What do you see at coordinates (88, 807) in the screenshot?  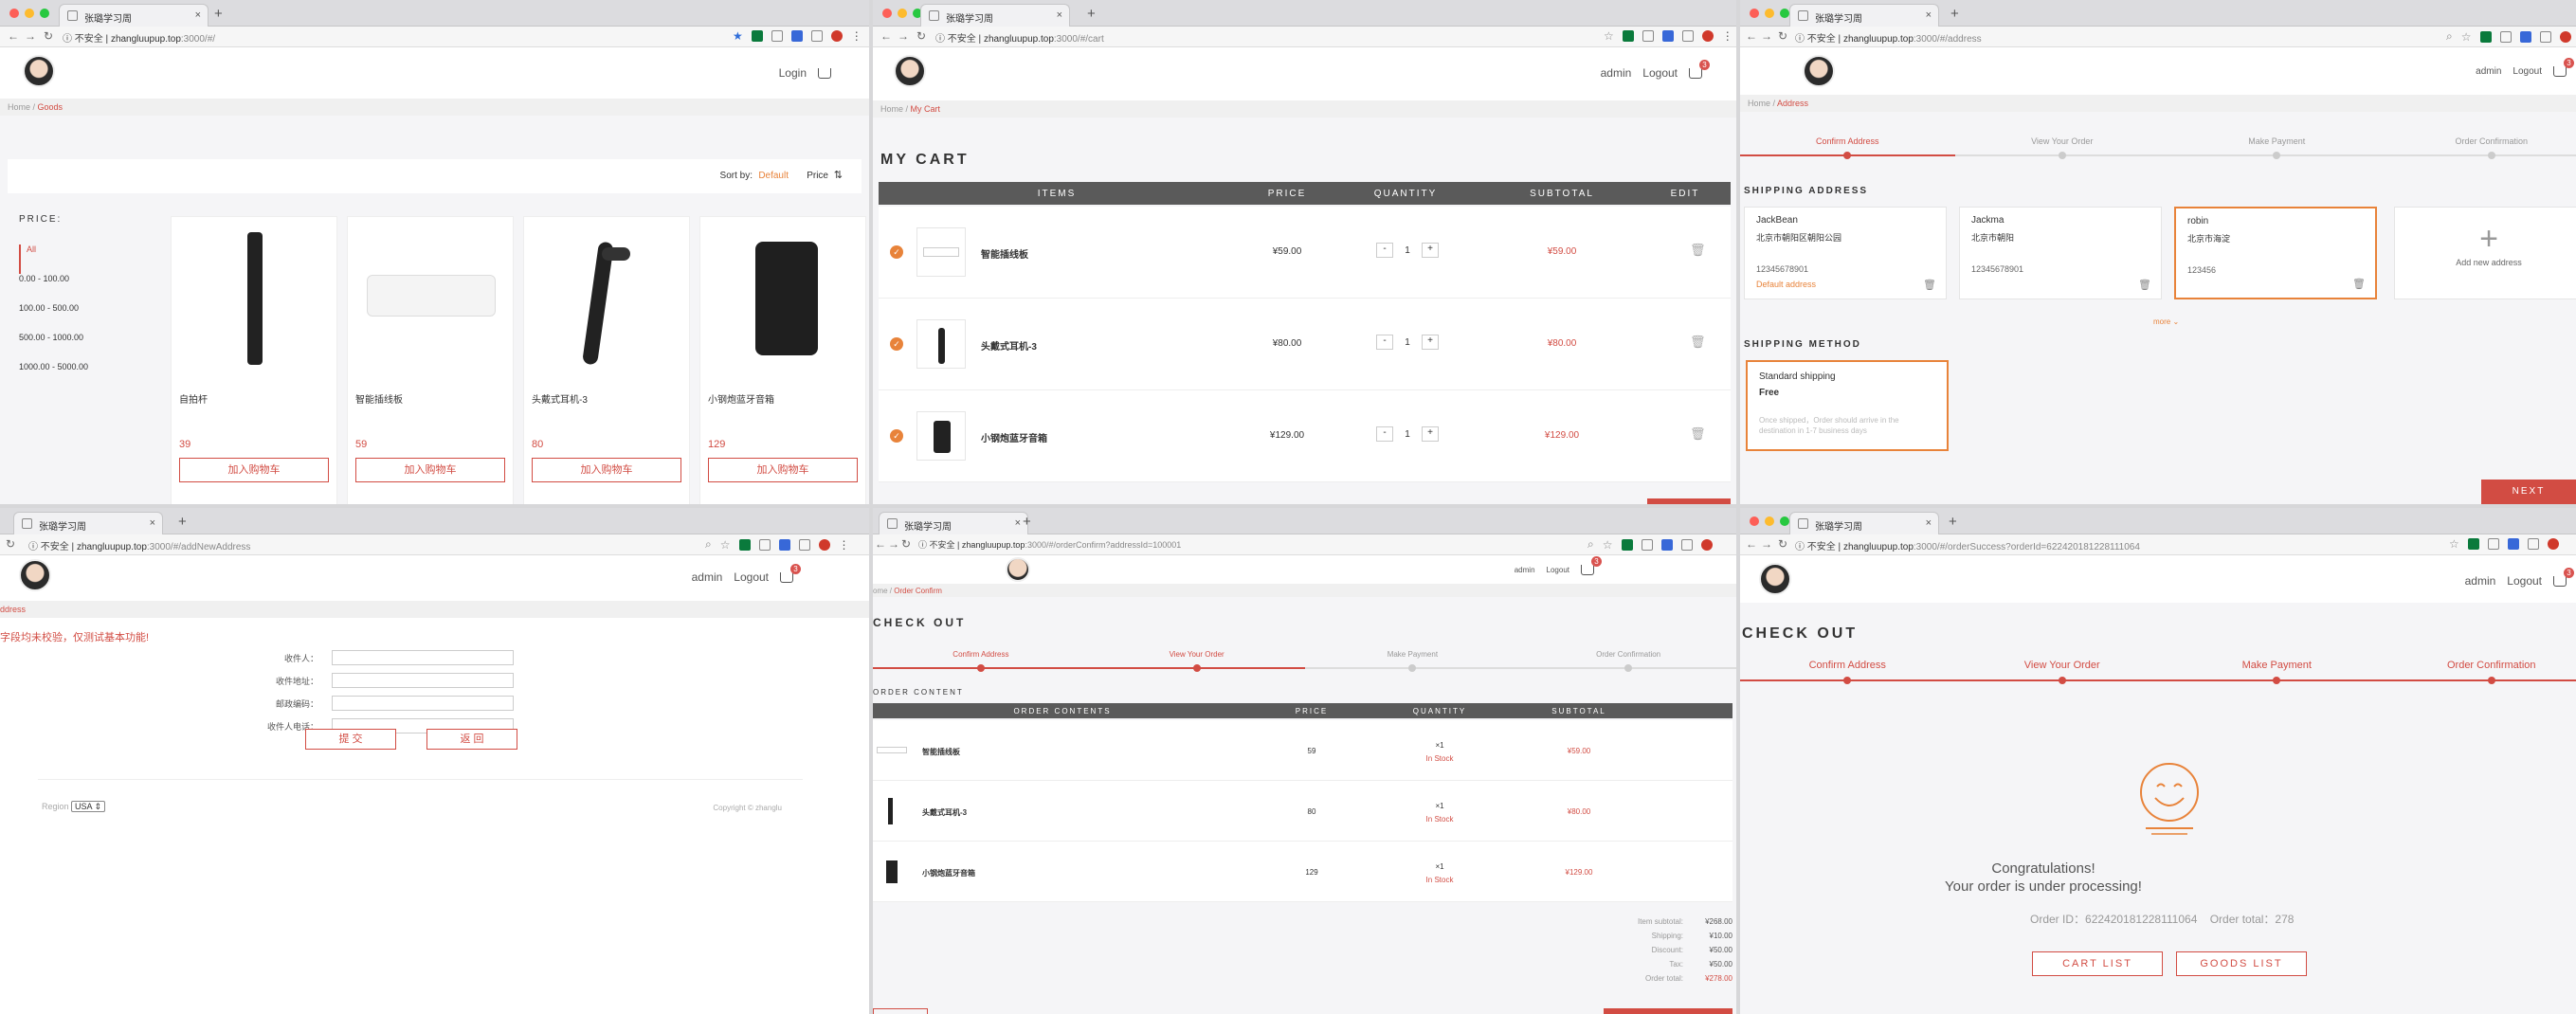 I see `region-select: USA ⇕` at bounding box center [88, 807].